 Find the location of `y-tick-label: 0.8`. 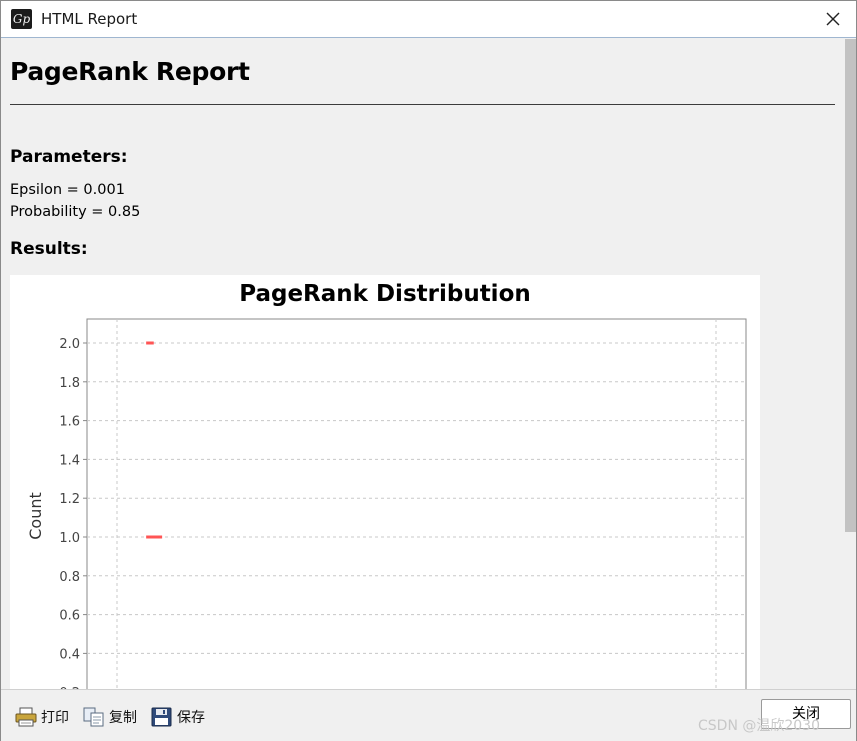

y-tick-label: 0.8 is located at coordinates (69, 577).